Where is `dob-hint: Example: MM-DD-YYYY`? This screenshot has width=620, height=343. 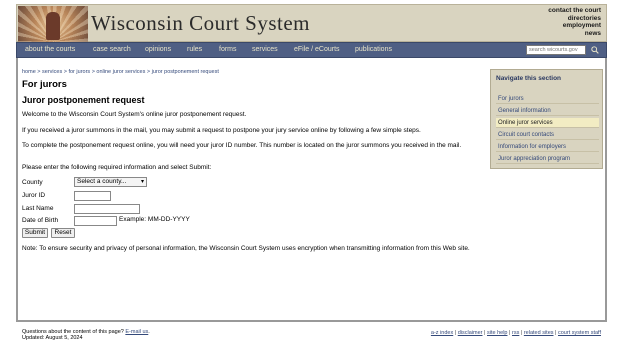
dob-hint: Example: MM-DD-YYYY is located at coordinates (154, 219).